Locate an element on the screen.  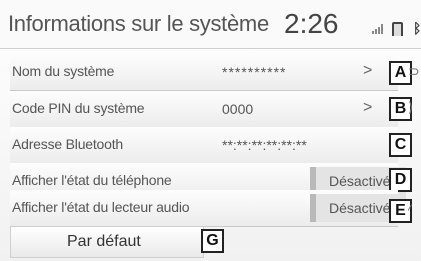
status-icons: ᛒ is located at coordinates (396, 29).